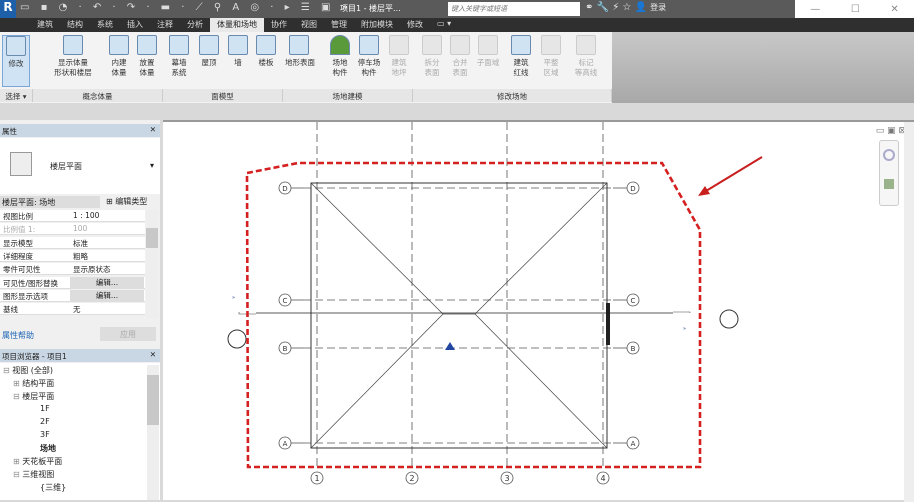 The height and width of the screenshot is (502, 914). What do you see at coordinates (369, 56) in the screenshot?
I see `ribbon-button-10: 停车场 构件` at bounding box center [369, 56].